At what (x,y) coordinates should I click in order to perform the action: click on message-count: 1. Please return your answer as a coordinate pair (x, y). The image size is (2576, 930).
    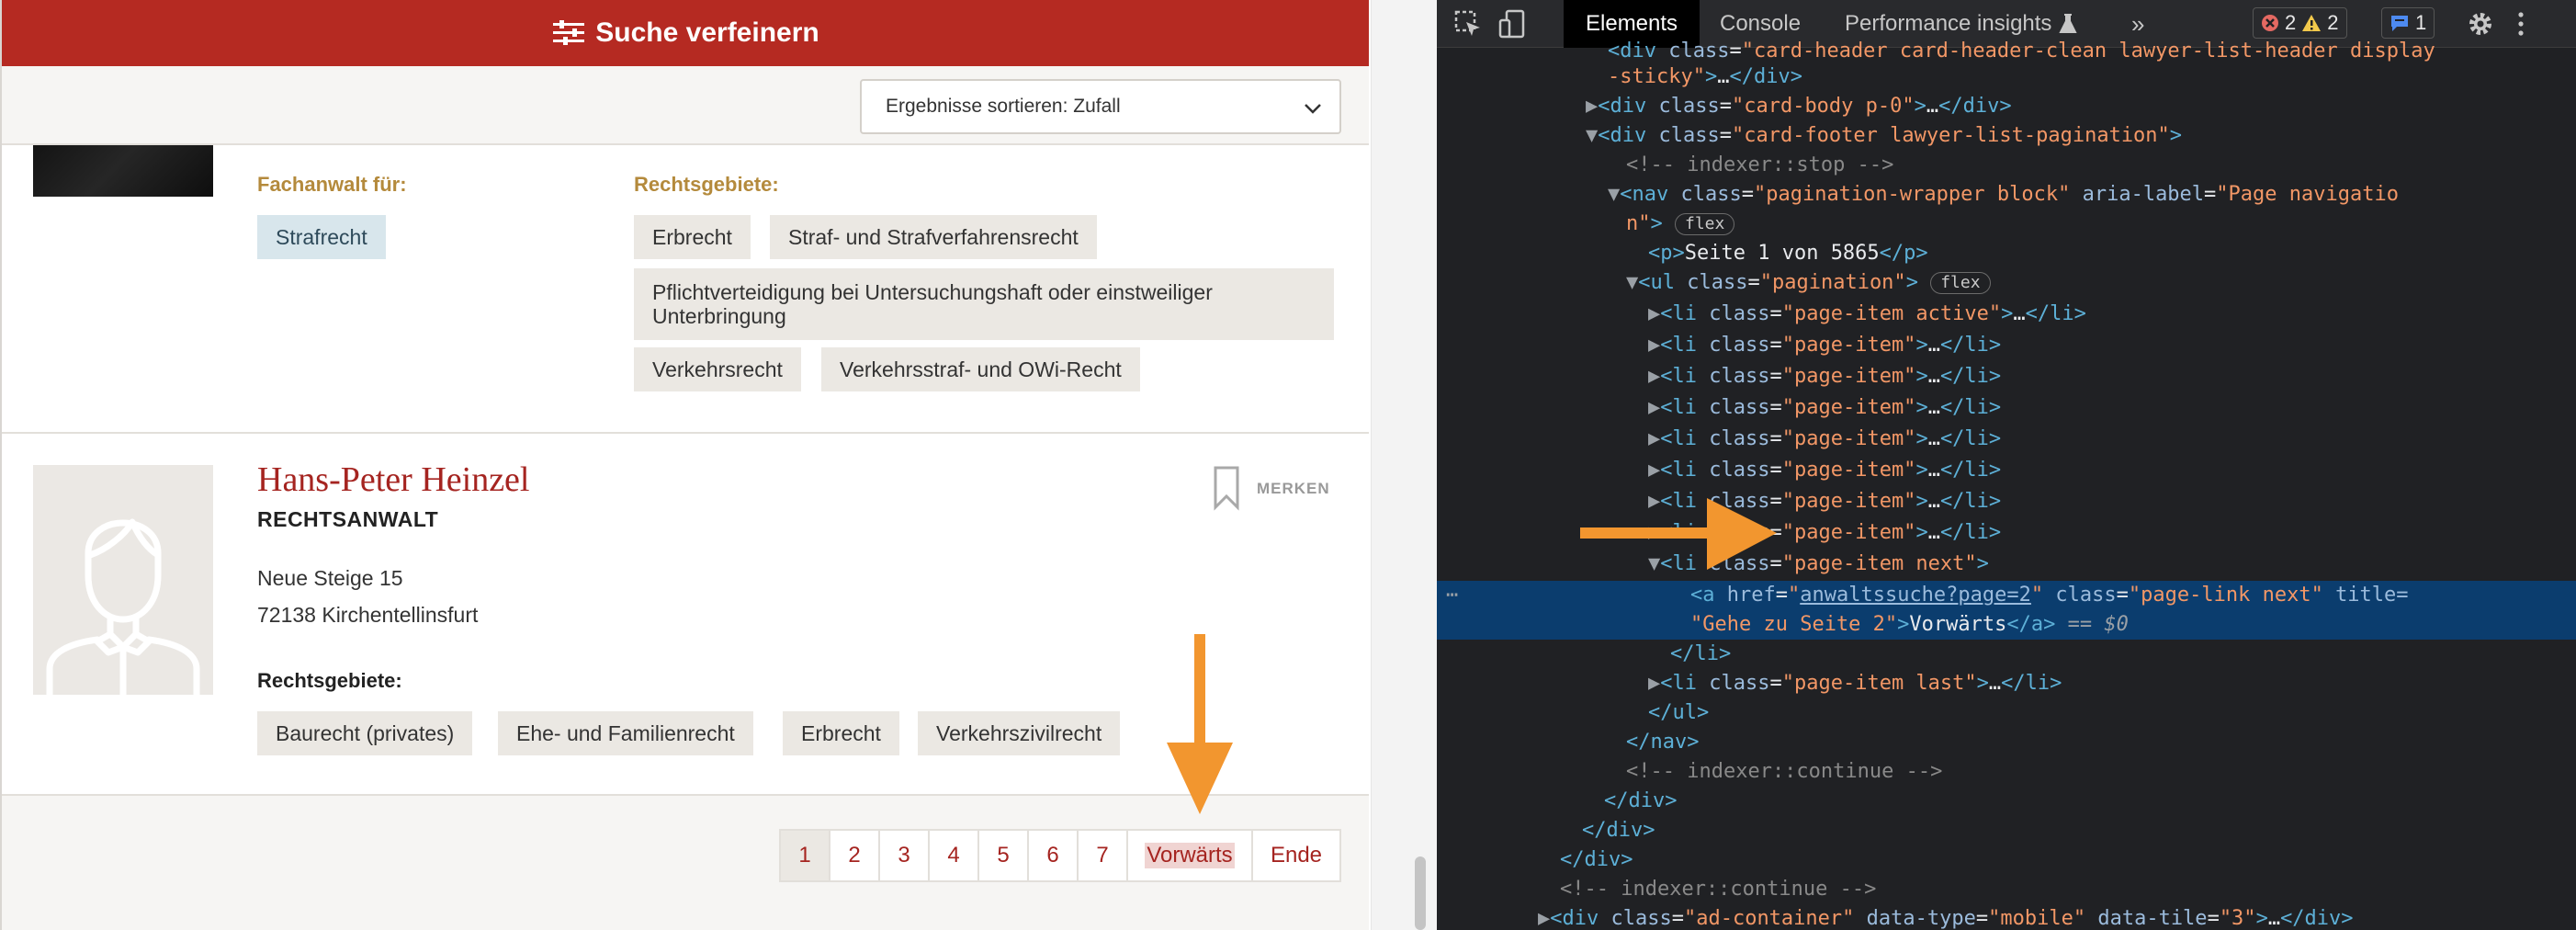
    Looking at the image, I should click on (2421, 22).